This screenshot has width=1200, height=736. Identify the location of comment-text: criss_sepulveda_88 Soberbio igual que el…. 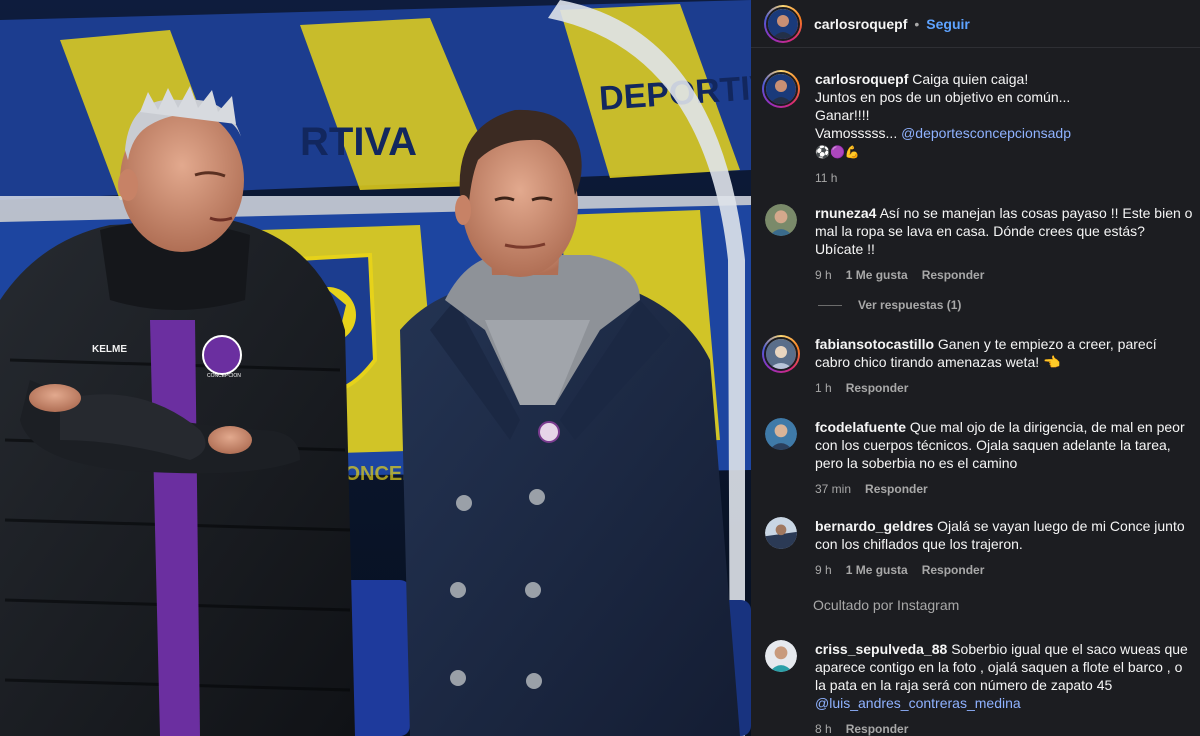
(1005, 676).